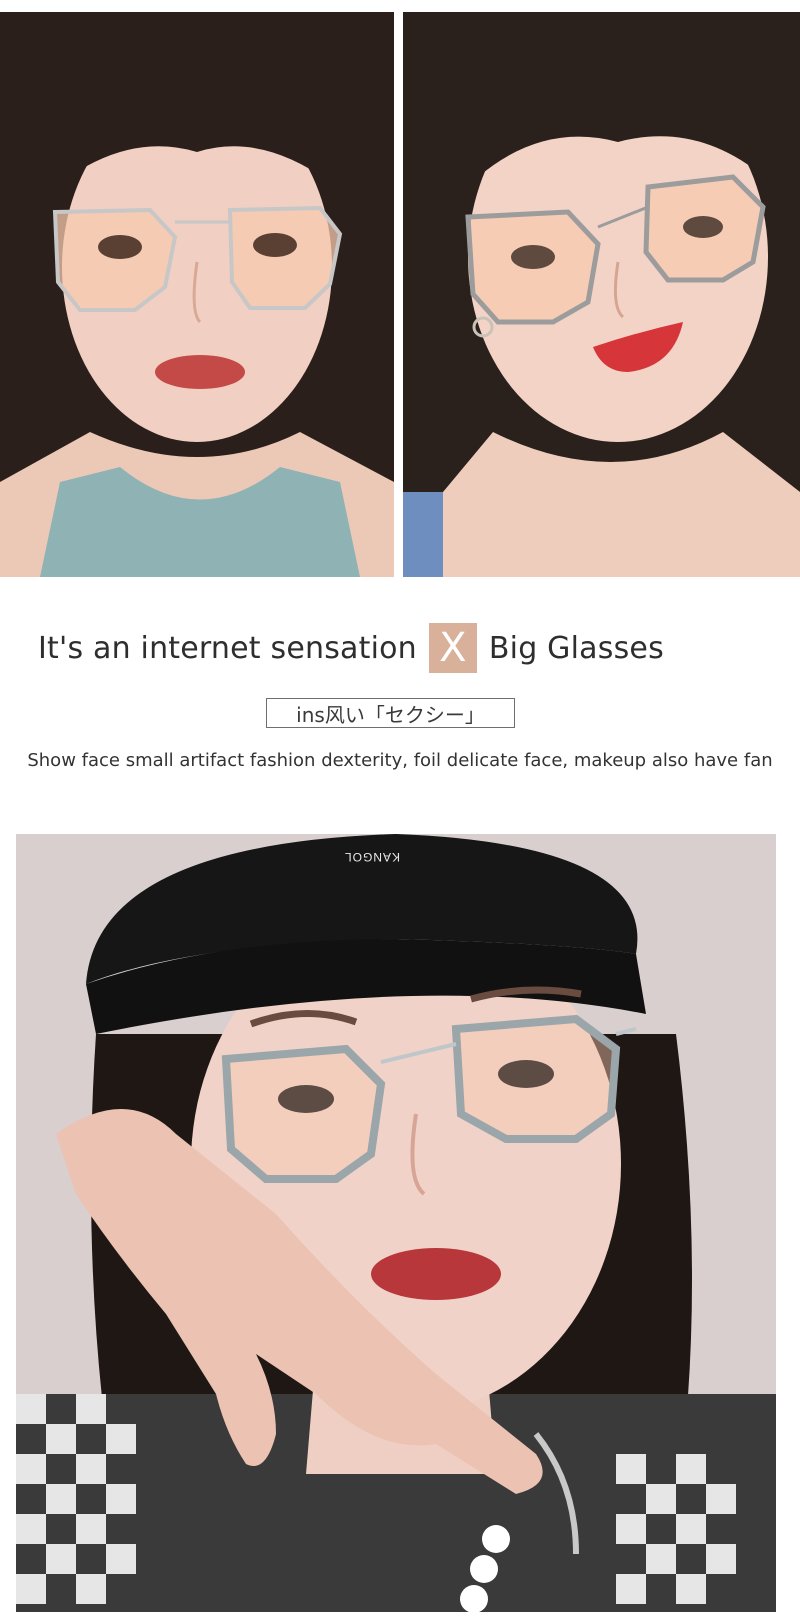  Describe the element at coordinates (452, 648) in the screenshot. I see `headline-x-mark: X` at that location.